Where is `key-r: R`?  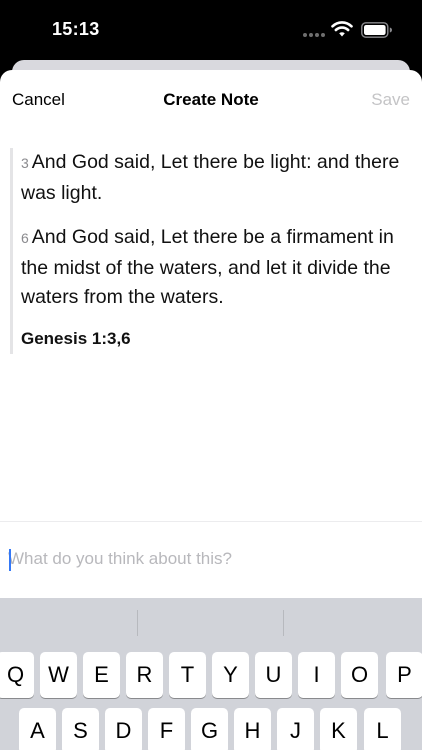 key-r: R is located at coordinates (144, 675).